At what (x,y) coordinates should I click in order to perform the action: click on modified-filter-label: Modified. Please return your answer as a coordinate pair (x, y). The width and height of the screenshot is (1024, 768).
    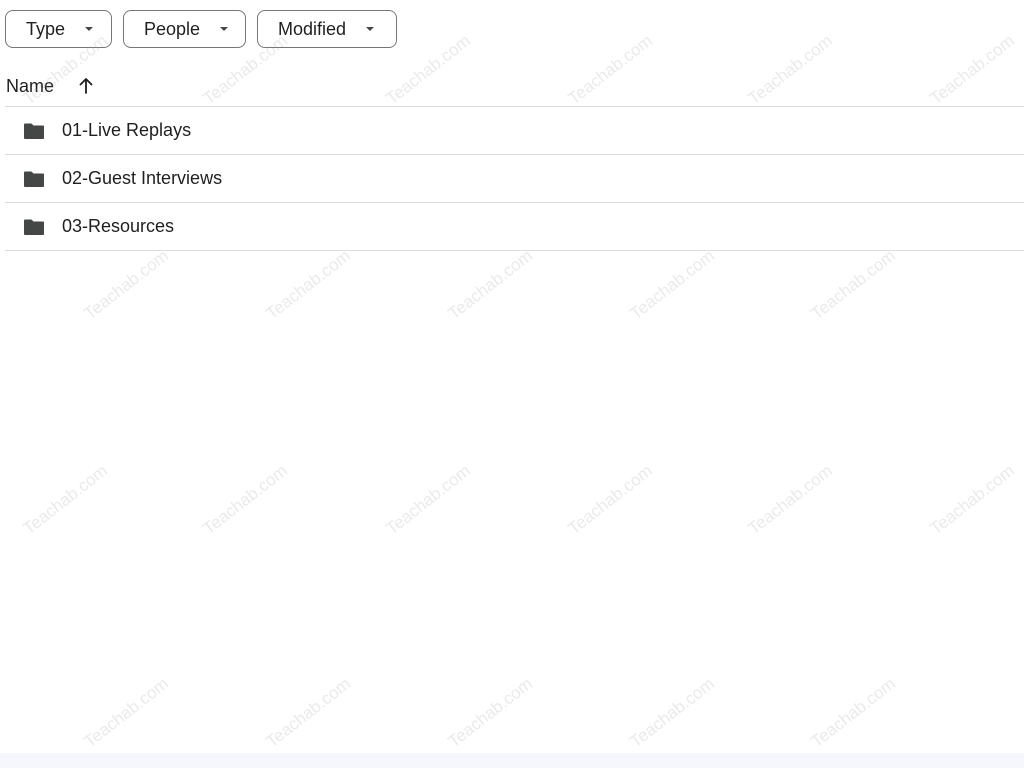
    Looking at the image, I should click on (312, 28).